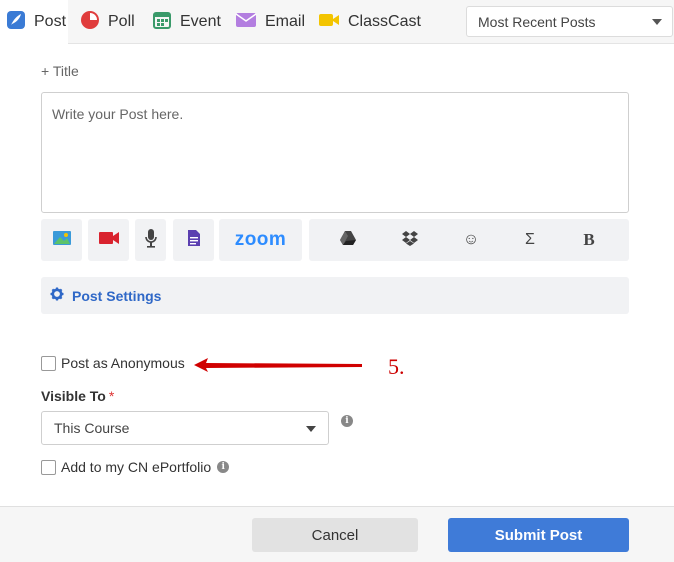  What do you see at coordinates (92, 428) in the screenshot?
I see `visible-to-selected: This Course` at bounding box center [92, 428].